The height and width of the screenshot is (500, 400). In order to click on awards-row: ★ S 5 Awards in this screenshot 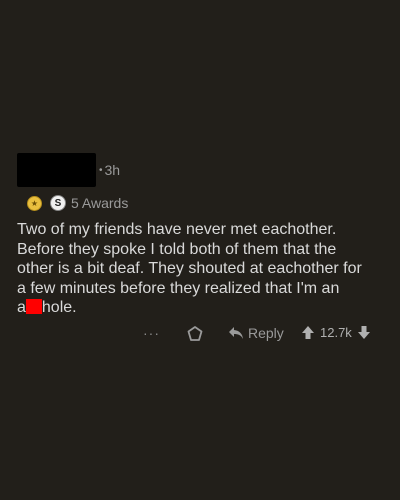, I will do `click(77, 203)`.